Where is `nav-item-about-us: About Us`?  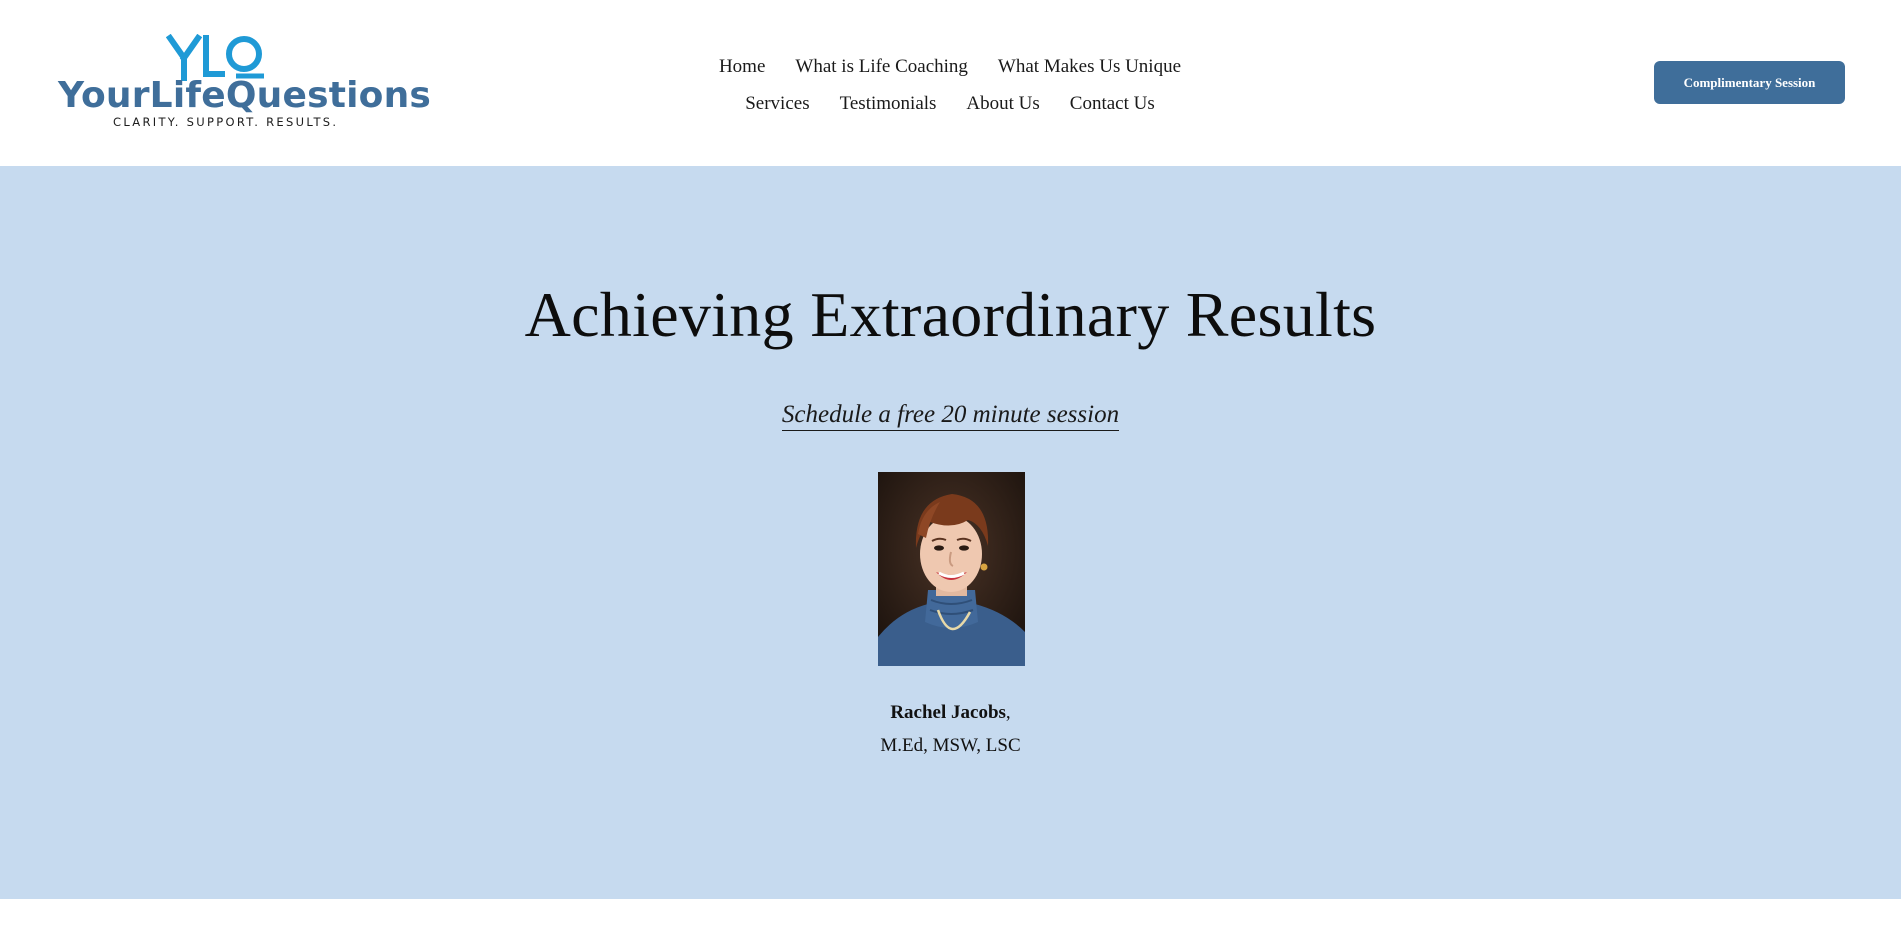 nav-item-about-us: About Us is located at coordinates (1002, 103).